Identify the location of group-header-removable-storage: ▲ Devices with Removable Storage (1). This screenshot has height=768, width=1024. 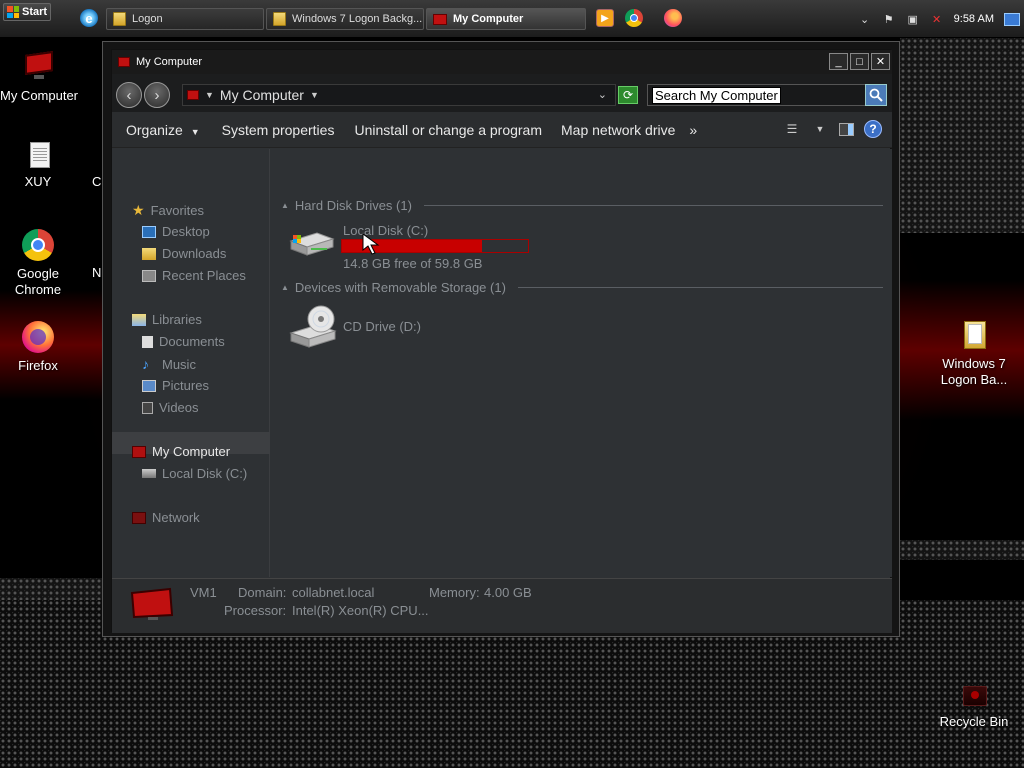
(582, 287).